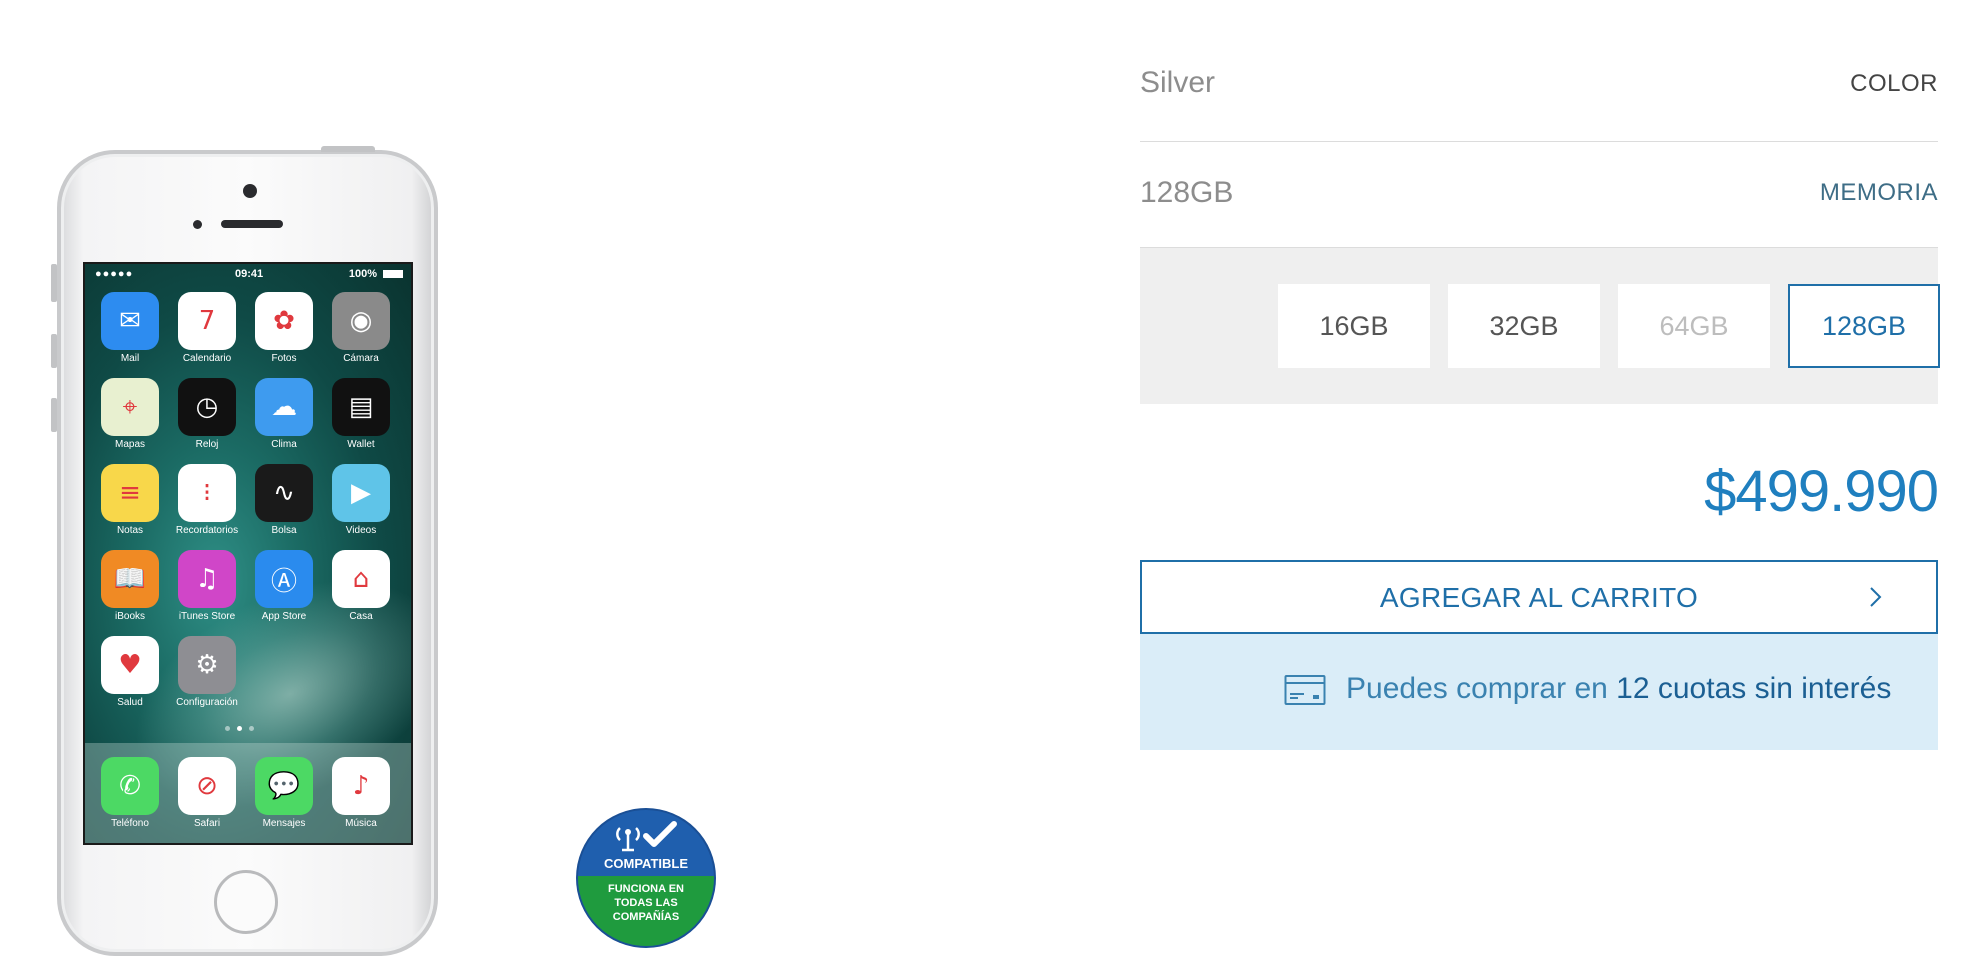  I want to click on selected-memory: 128GB, so click(1187, 192).